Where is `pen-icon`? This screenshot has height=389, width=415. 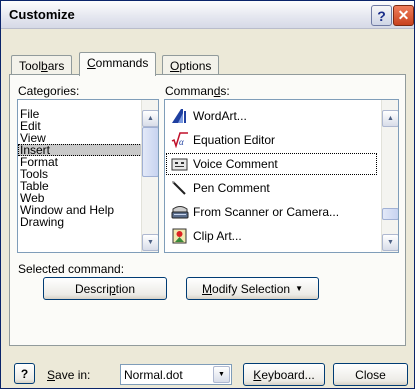 pen-icon is located at coordinates (180, 188).